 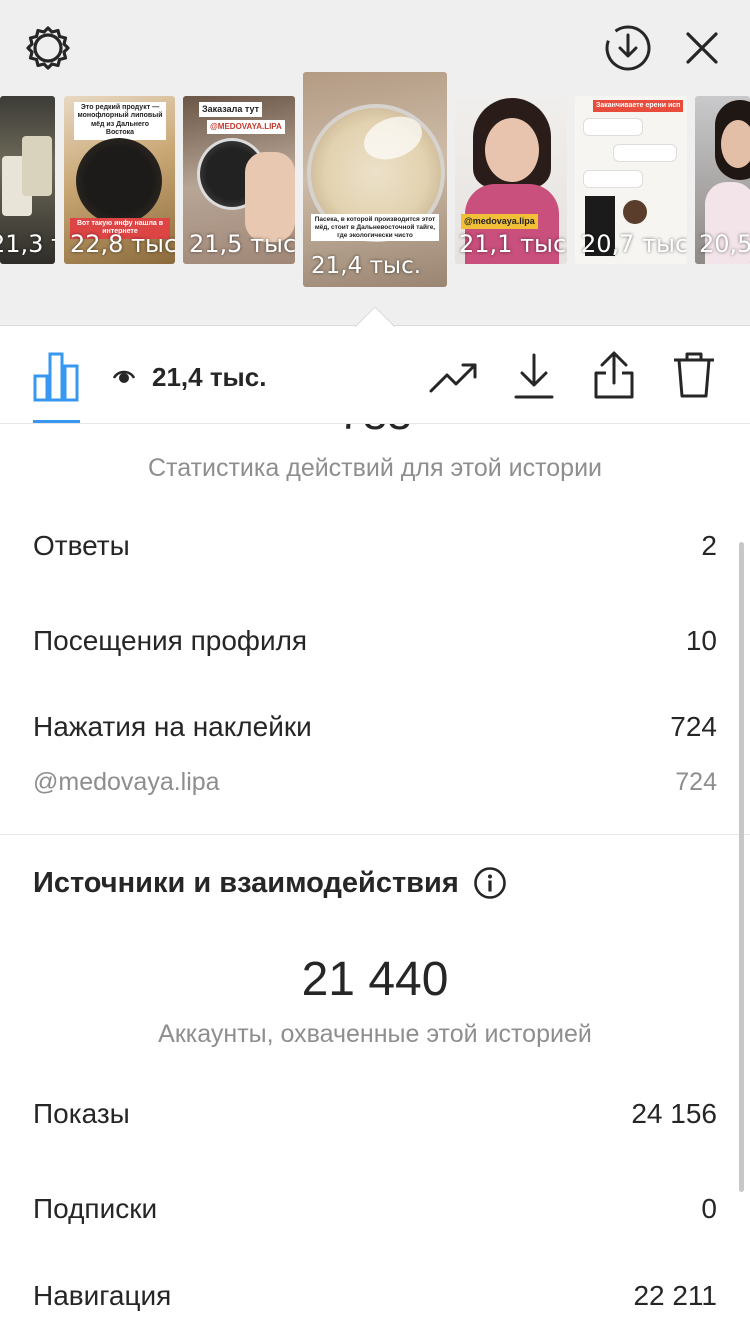 What do you see at coordinates (375, 546) in the screenshot?
I see `stat-row-replies: Ответы 2` at bounding box center [375, 546].